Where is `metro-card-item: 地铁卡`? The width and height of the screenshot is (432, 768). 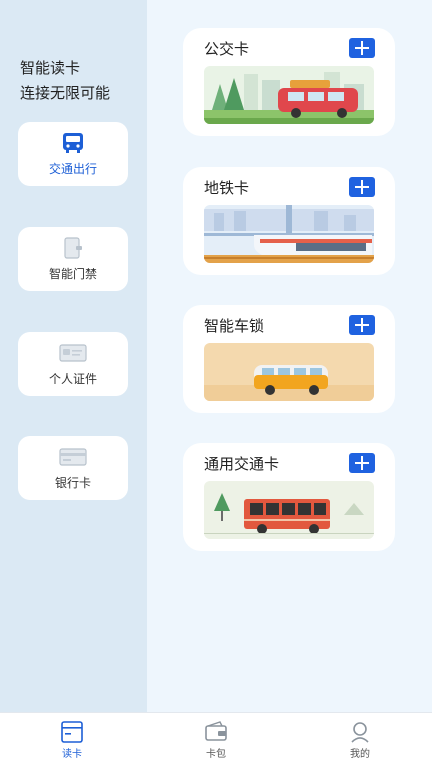
metro-card-item: 地铁卡 is located at coordinates (289, 221).